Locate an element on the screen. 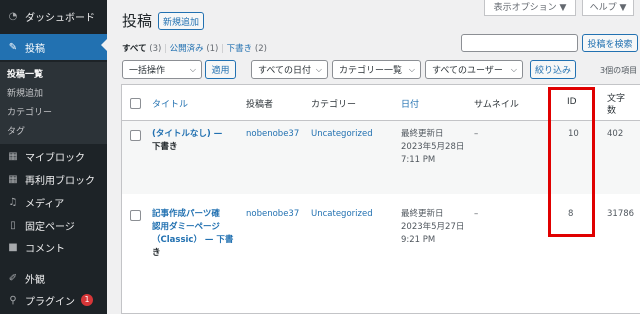 This screenshot has height=314, width=640. column-author: 投稿者 is located at coordinates (260, 105).